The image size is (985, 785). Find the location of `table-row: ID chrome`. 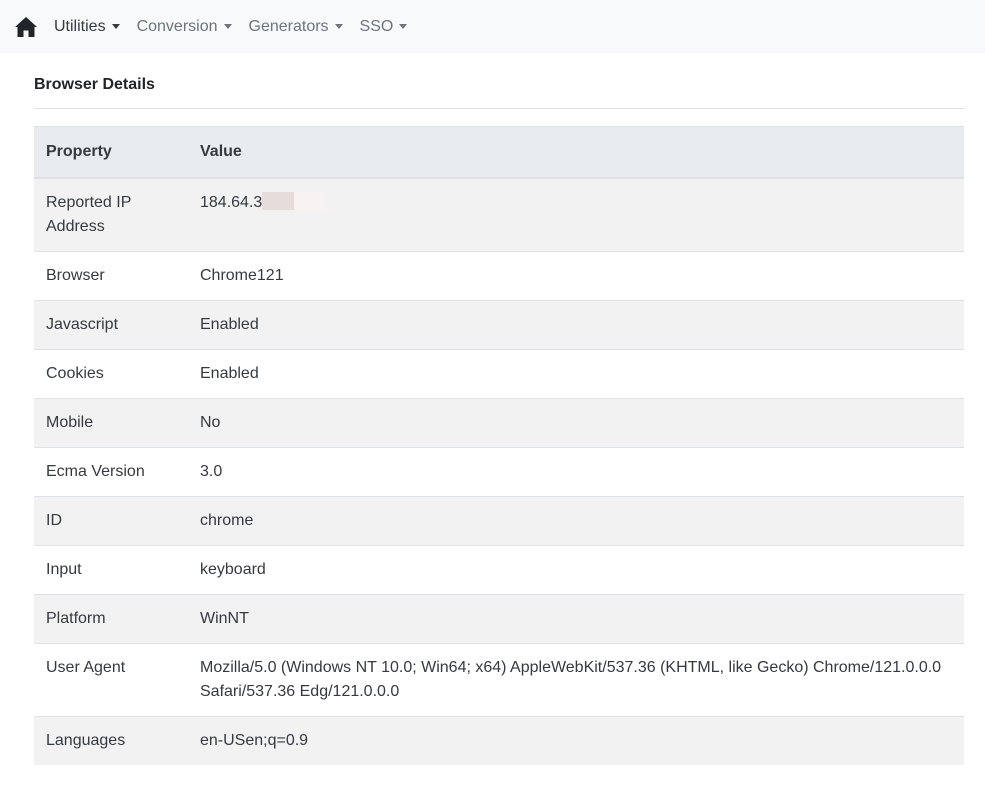

table-row: ID chrome is located at coordinates (499, 520).